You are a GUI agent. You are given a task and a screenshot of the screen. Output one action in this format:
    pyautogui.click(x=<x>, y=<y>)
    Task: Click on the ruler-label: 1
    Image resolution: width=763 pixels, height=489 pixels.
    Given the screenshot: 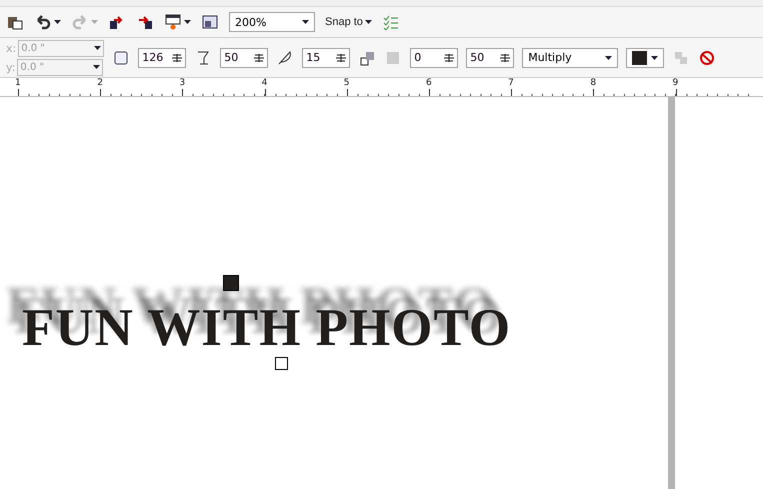 What is the action you would take?
    pyautogui.click(x=18, y=83)
    